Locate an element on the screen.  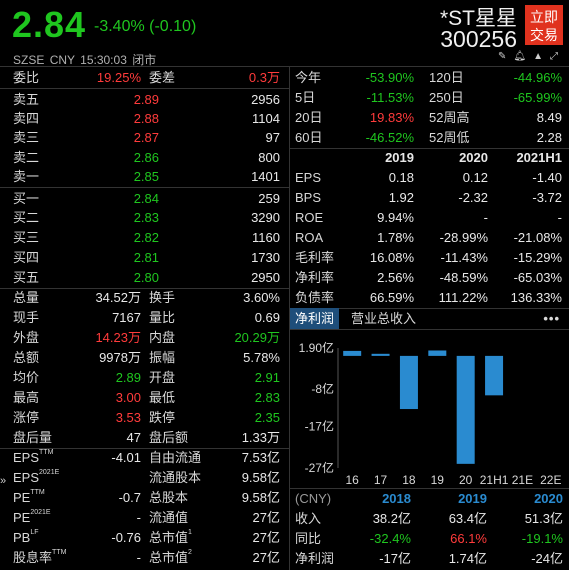
bid-price: 2.82 is located at coordinates (146, 237).